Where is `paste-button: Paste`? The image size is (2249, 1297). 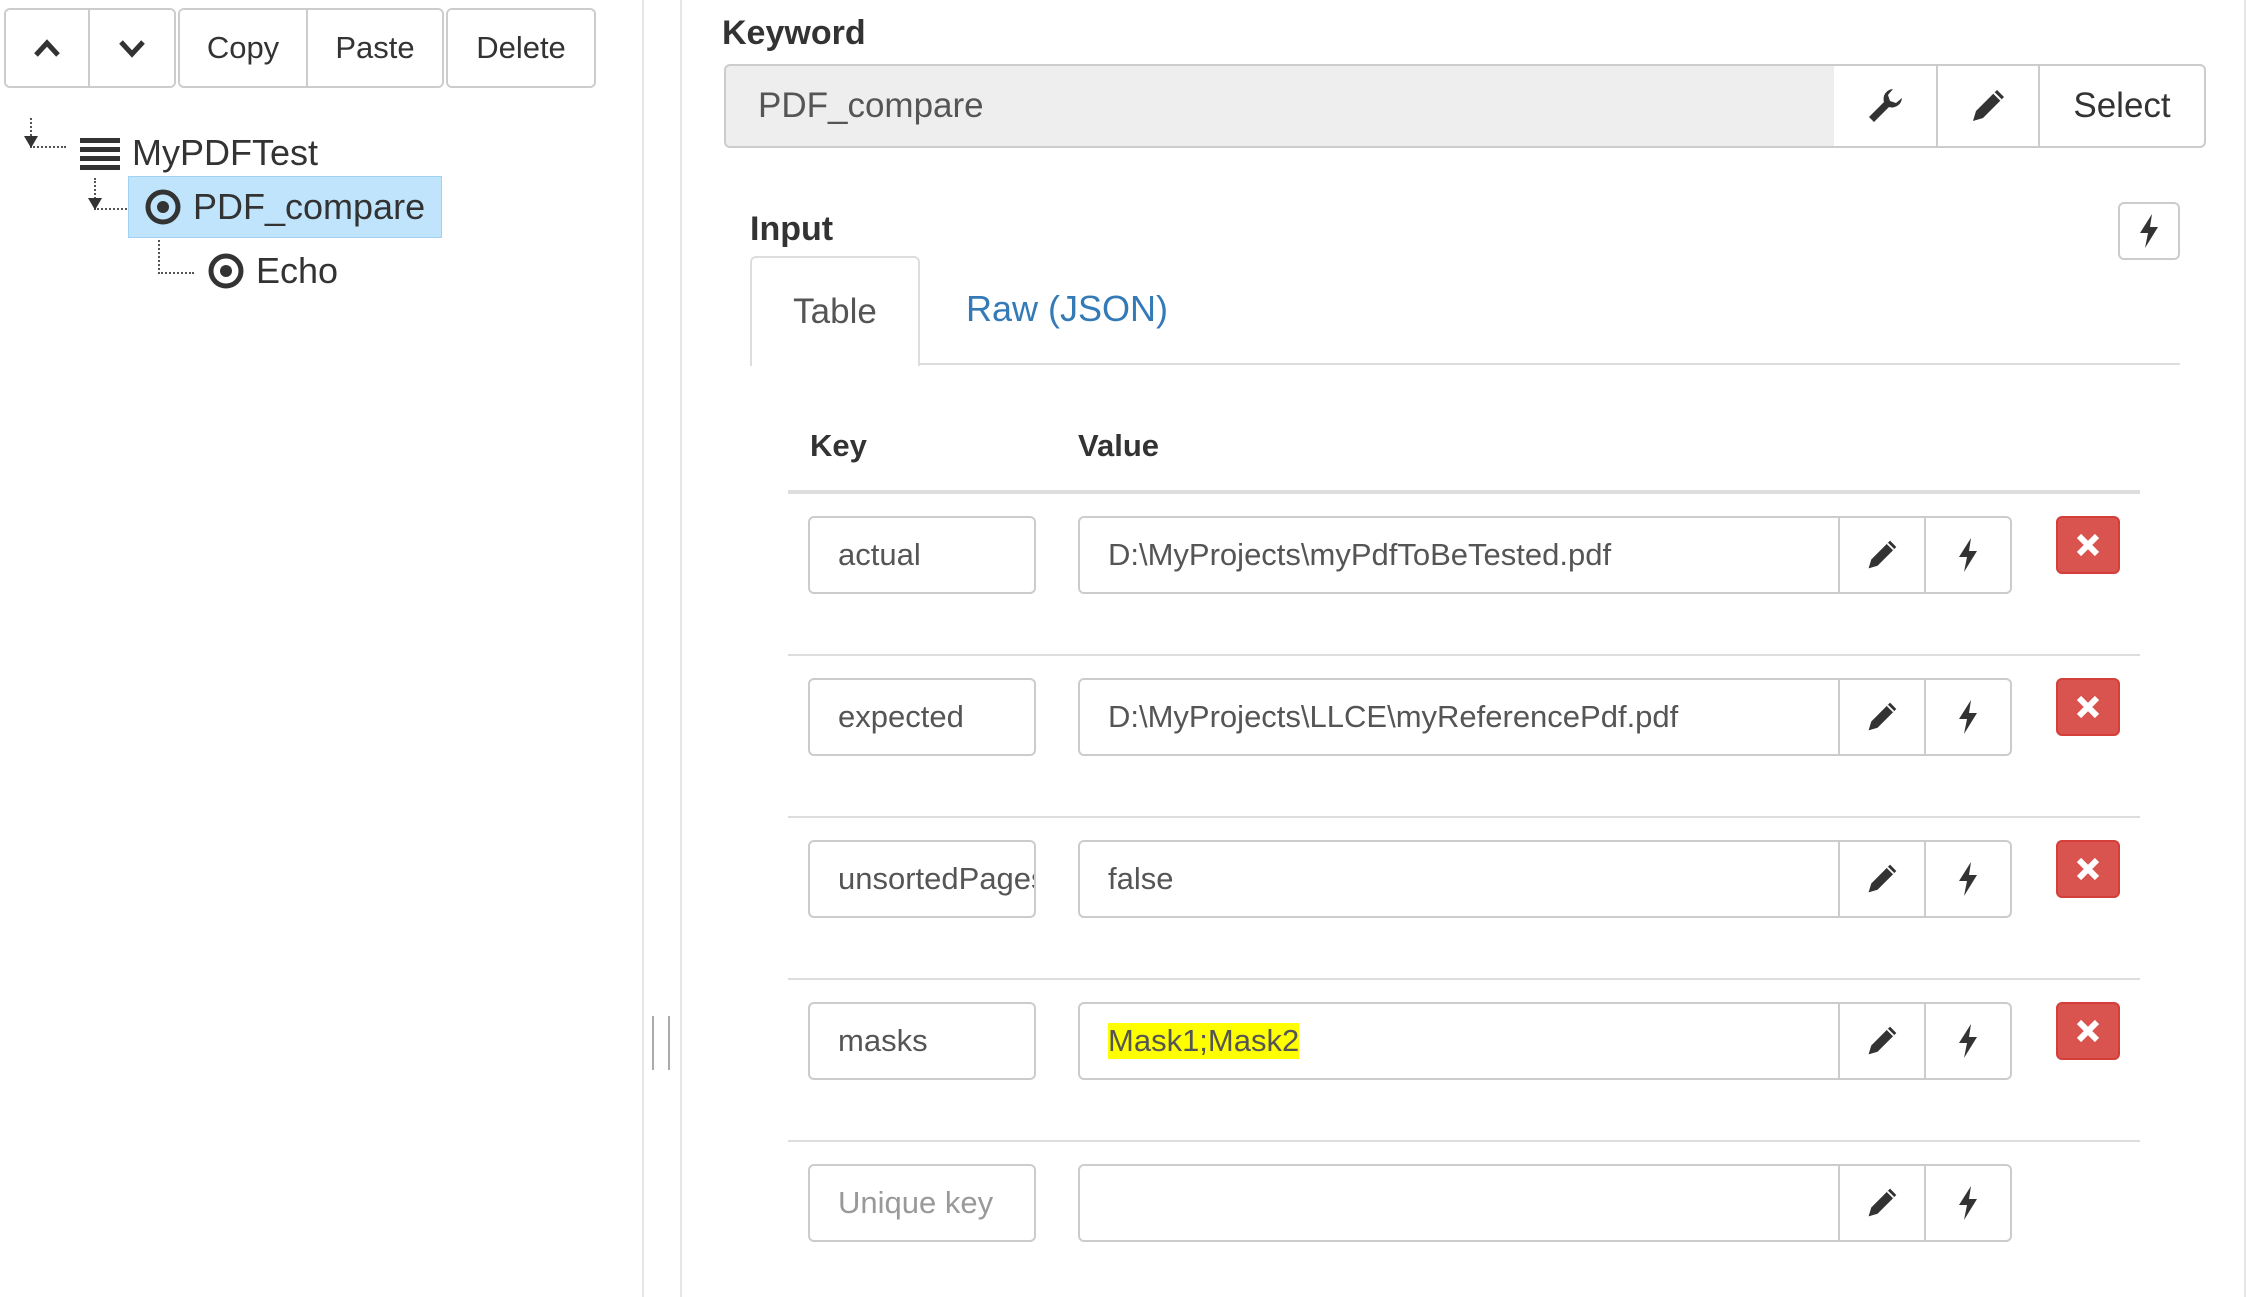 paste-button: Paste is located at coordinates (375, 48).